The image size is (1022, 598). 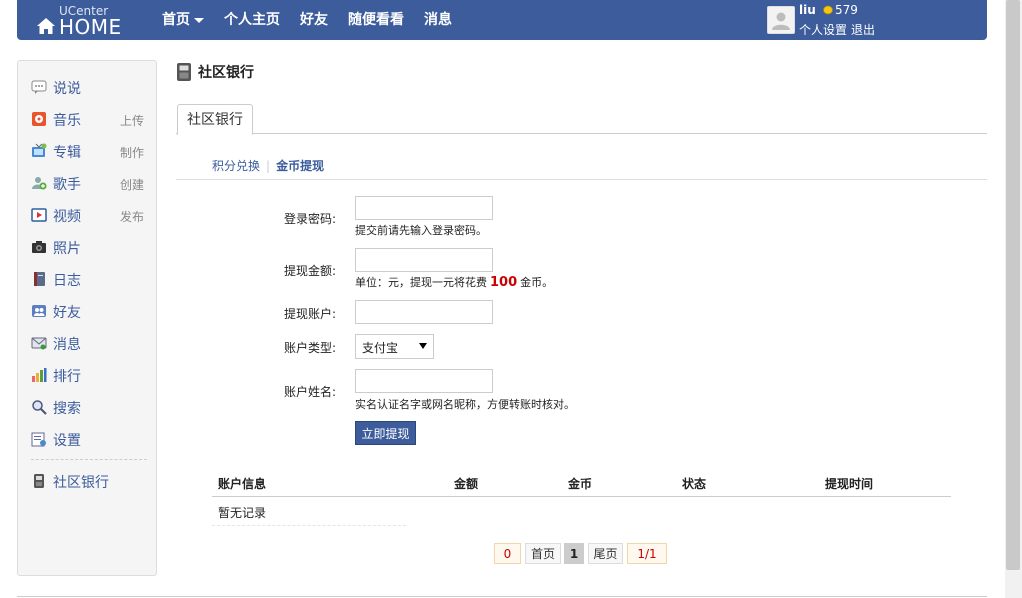 I want to click on sidebar-item-music: 音乐 上传, so click(x=88, y=119).